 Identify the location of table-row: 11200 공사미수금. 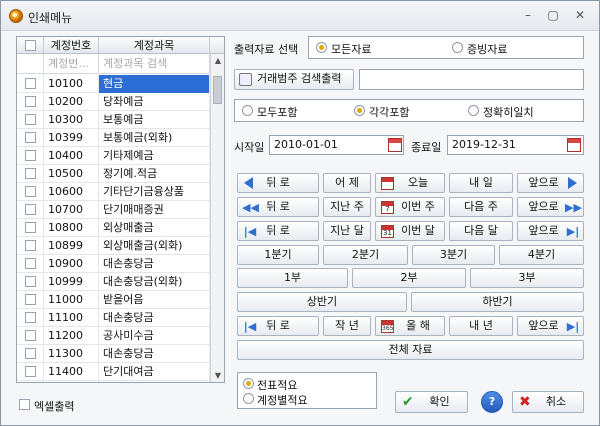
(113, 336).